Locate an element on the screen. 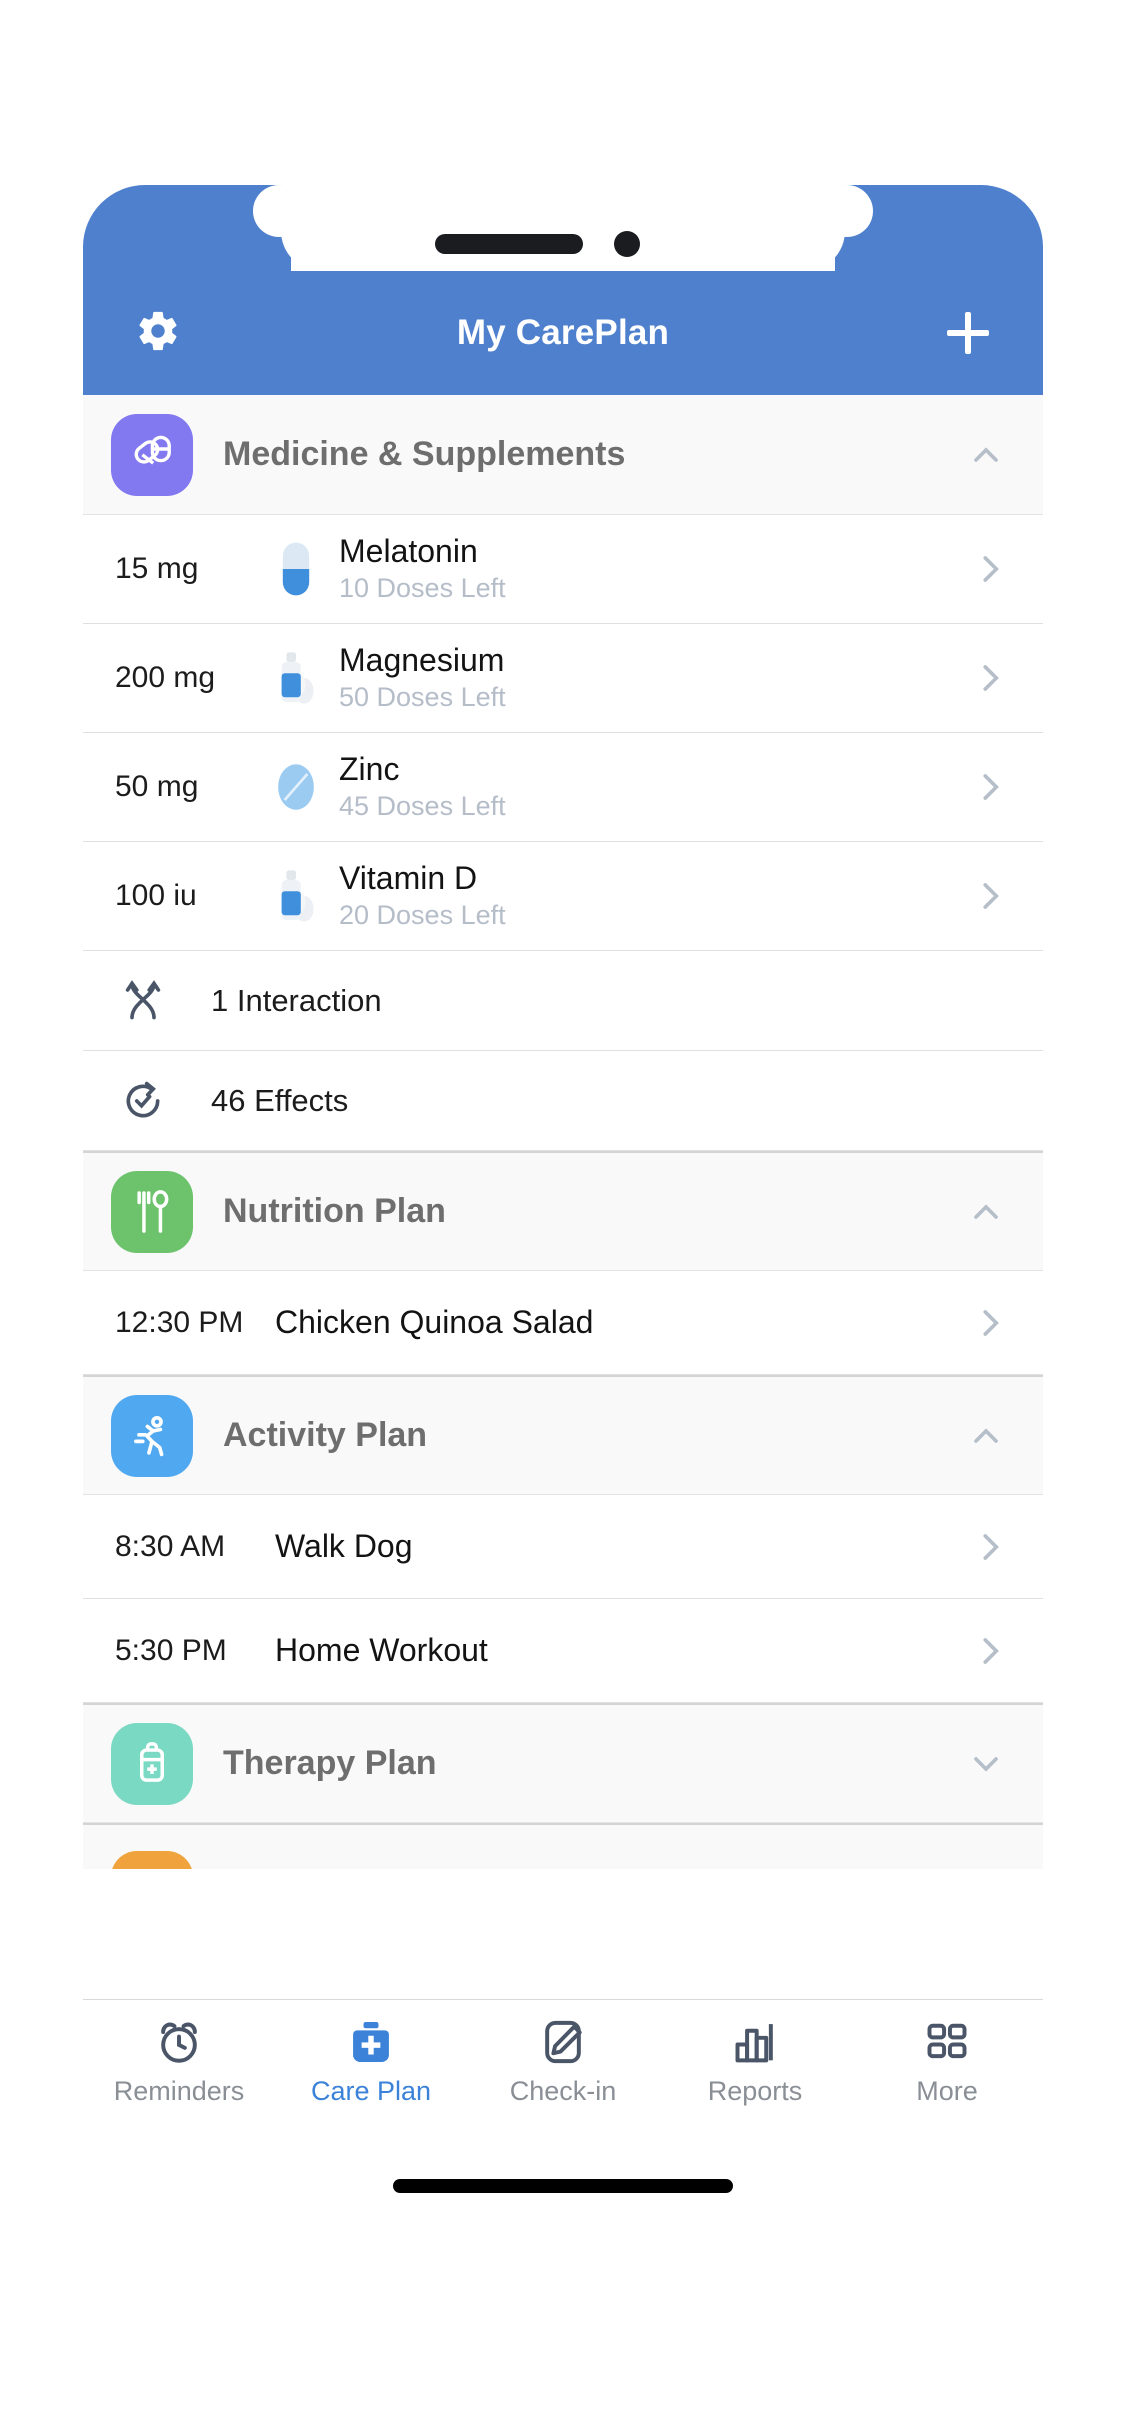 This screenshot has height=2436, width=1125. add-button is located at coordinates (968, 333).